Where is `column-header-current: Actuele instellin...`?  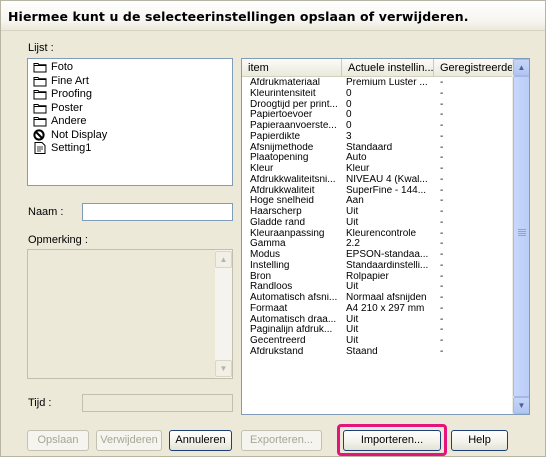 column-header-current: Actuele instellin... is located at coordinates (388, 68).